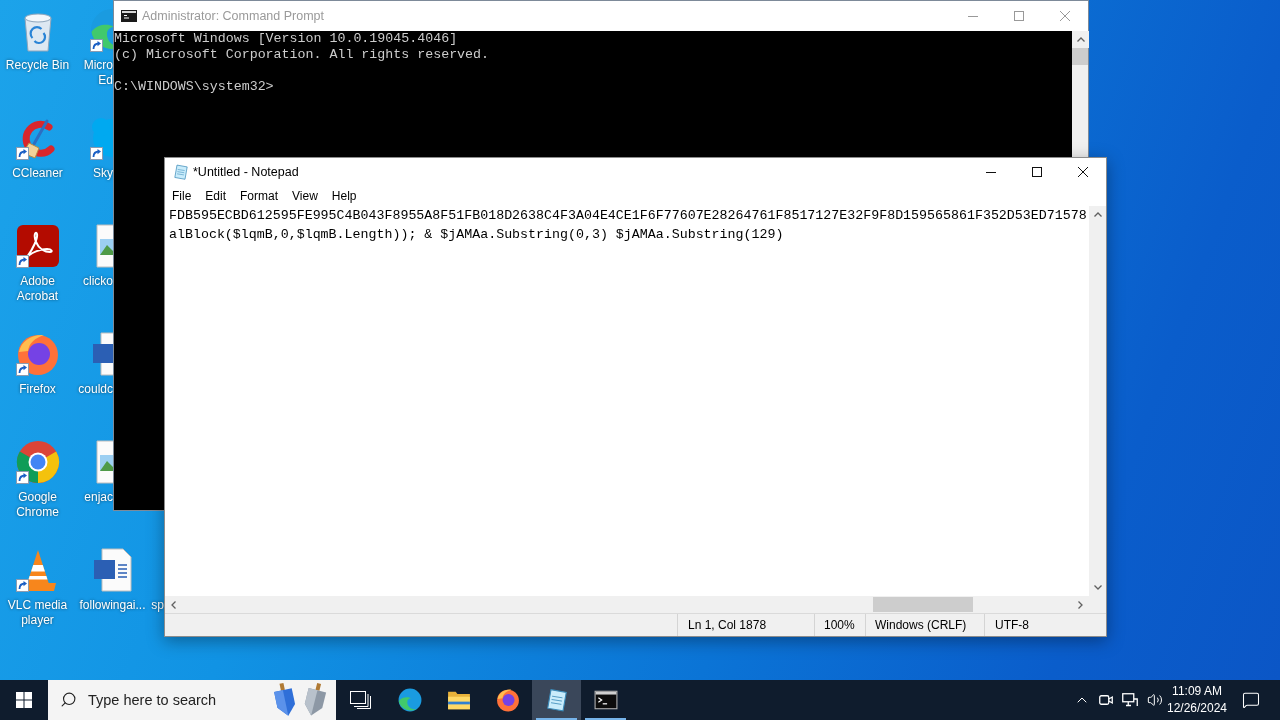 The width and height of the screenshot is (1280, 720). Describe the element at coordinates (157, 605) in the screenshot. I see `icon-label: sp` at that location.